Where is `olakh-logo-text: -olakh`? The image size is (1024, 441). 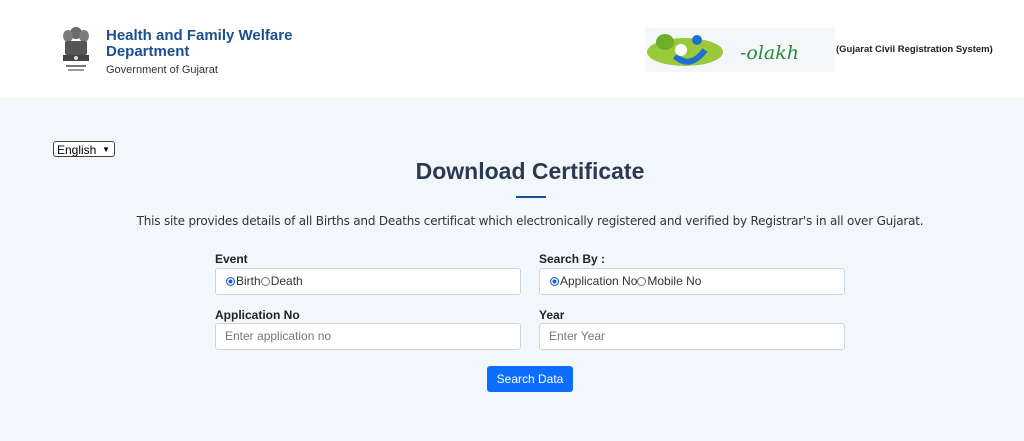
olakh-logo-text: -olakh is located at coordinates (770, 53).